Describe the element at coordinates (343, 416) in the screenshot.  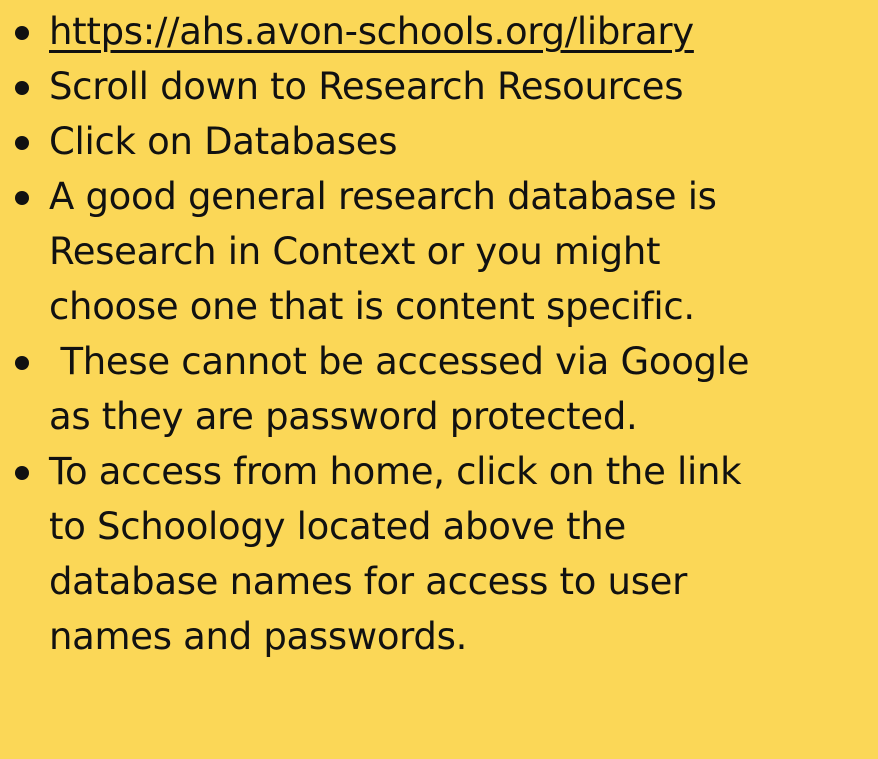
I see `list-item-text: as they are password protected.` at that location.